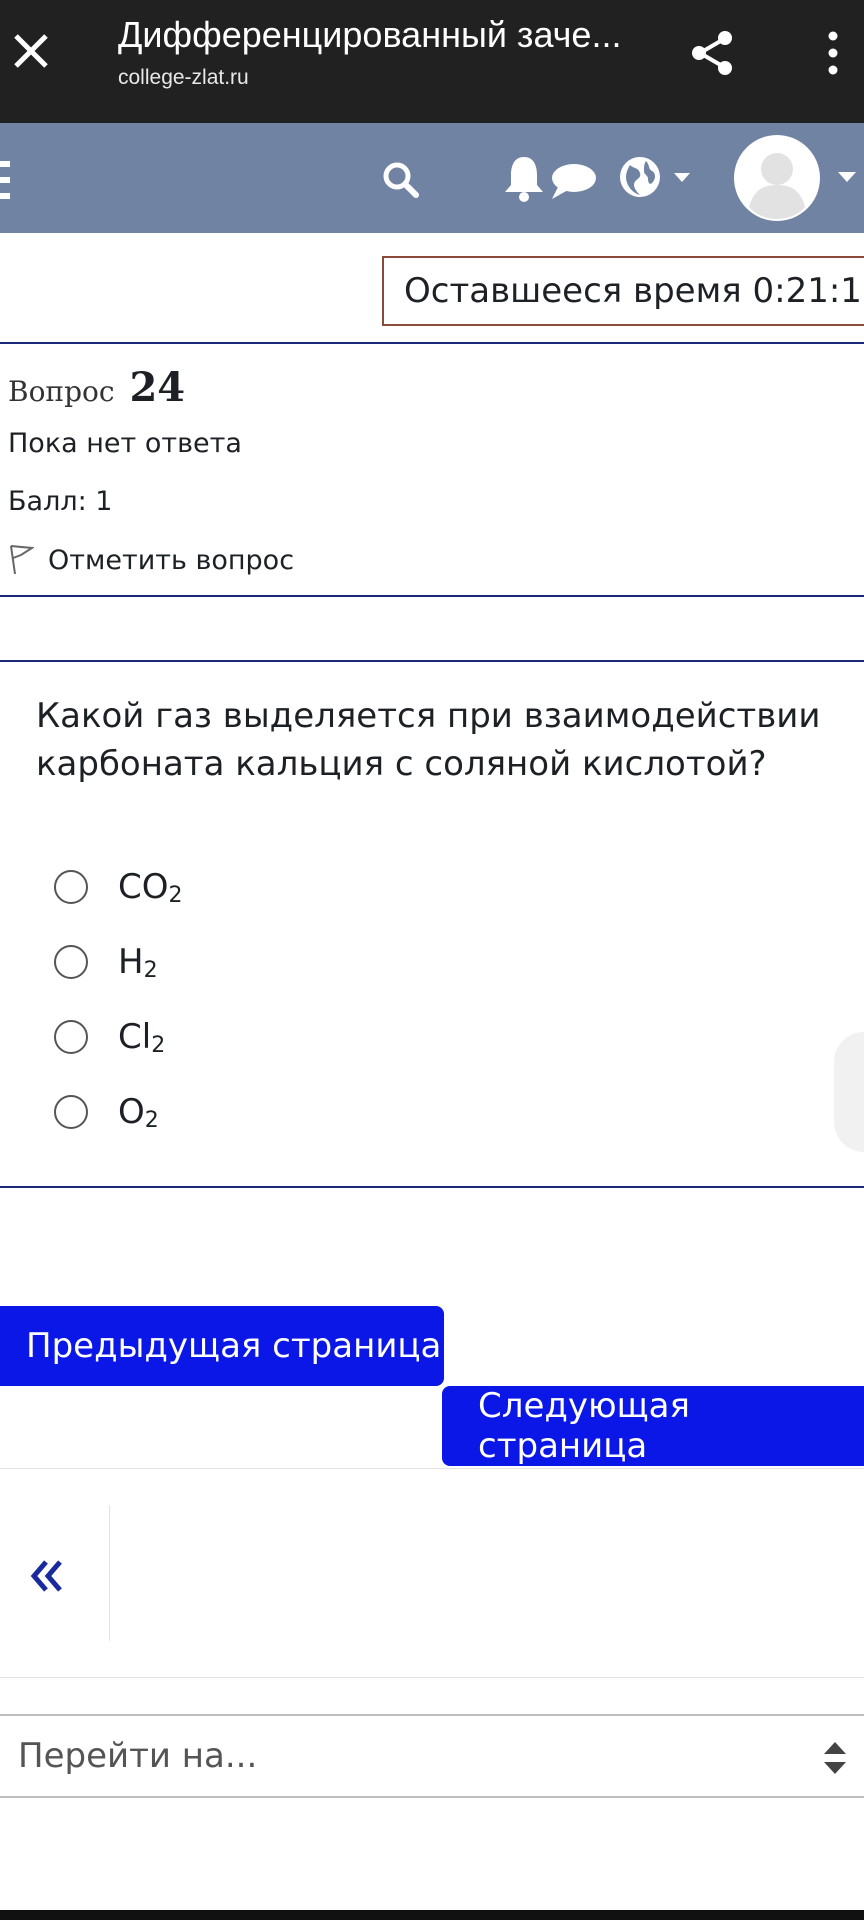 This screenshot has height=1920, width=864. What do you see at coordinates (157, 387) in the screenshot?
I see `question-number: 24` at bounding box center [157, 387].